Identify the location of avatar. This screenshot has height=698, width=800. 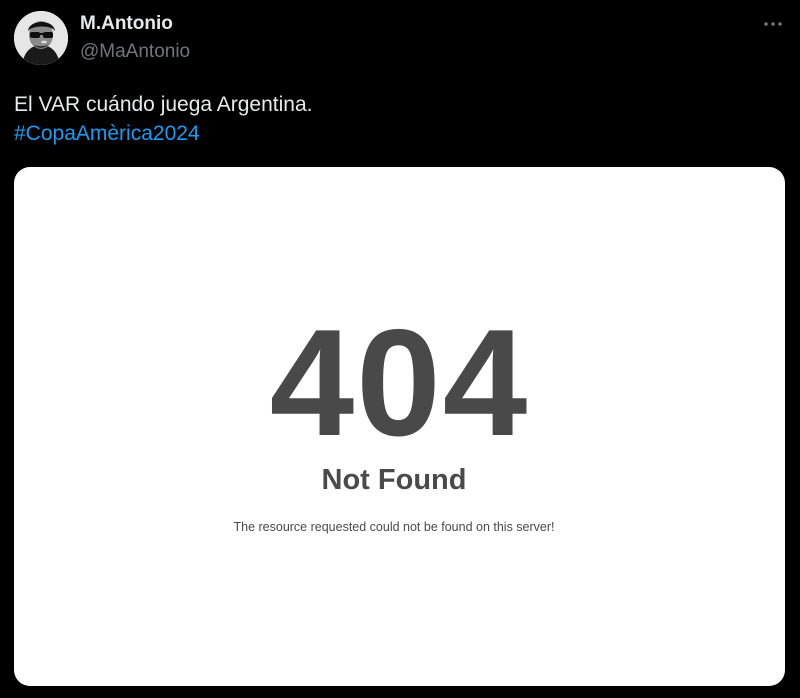
(41, 38).